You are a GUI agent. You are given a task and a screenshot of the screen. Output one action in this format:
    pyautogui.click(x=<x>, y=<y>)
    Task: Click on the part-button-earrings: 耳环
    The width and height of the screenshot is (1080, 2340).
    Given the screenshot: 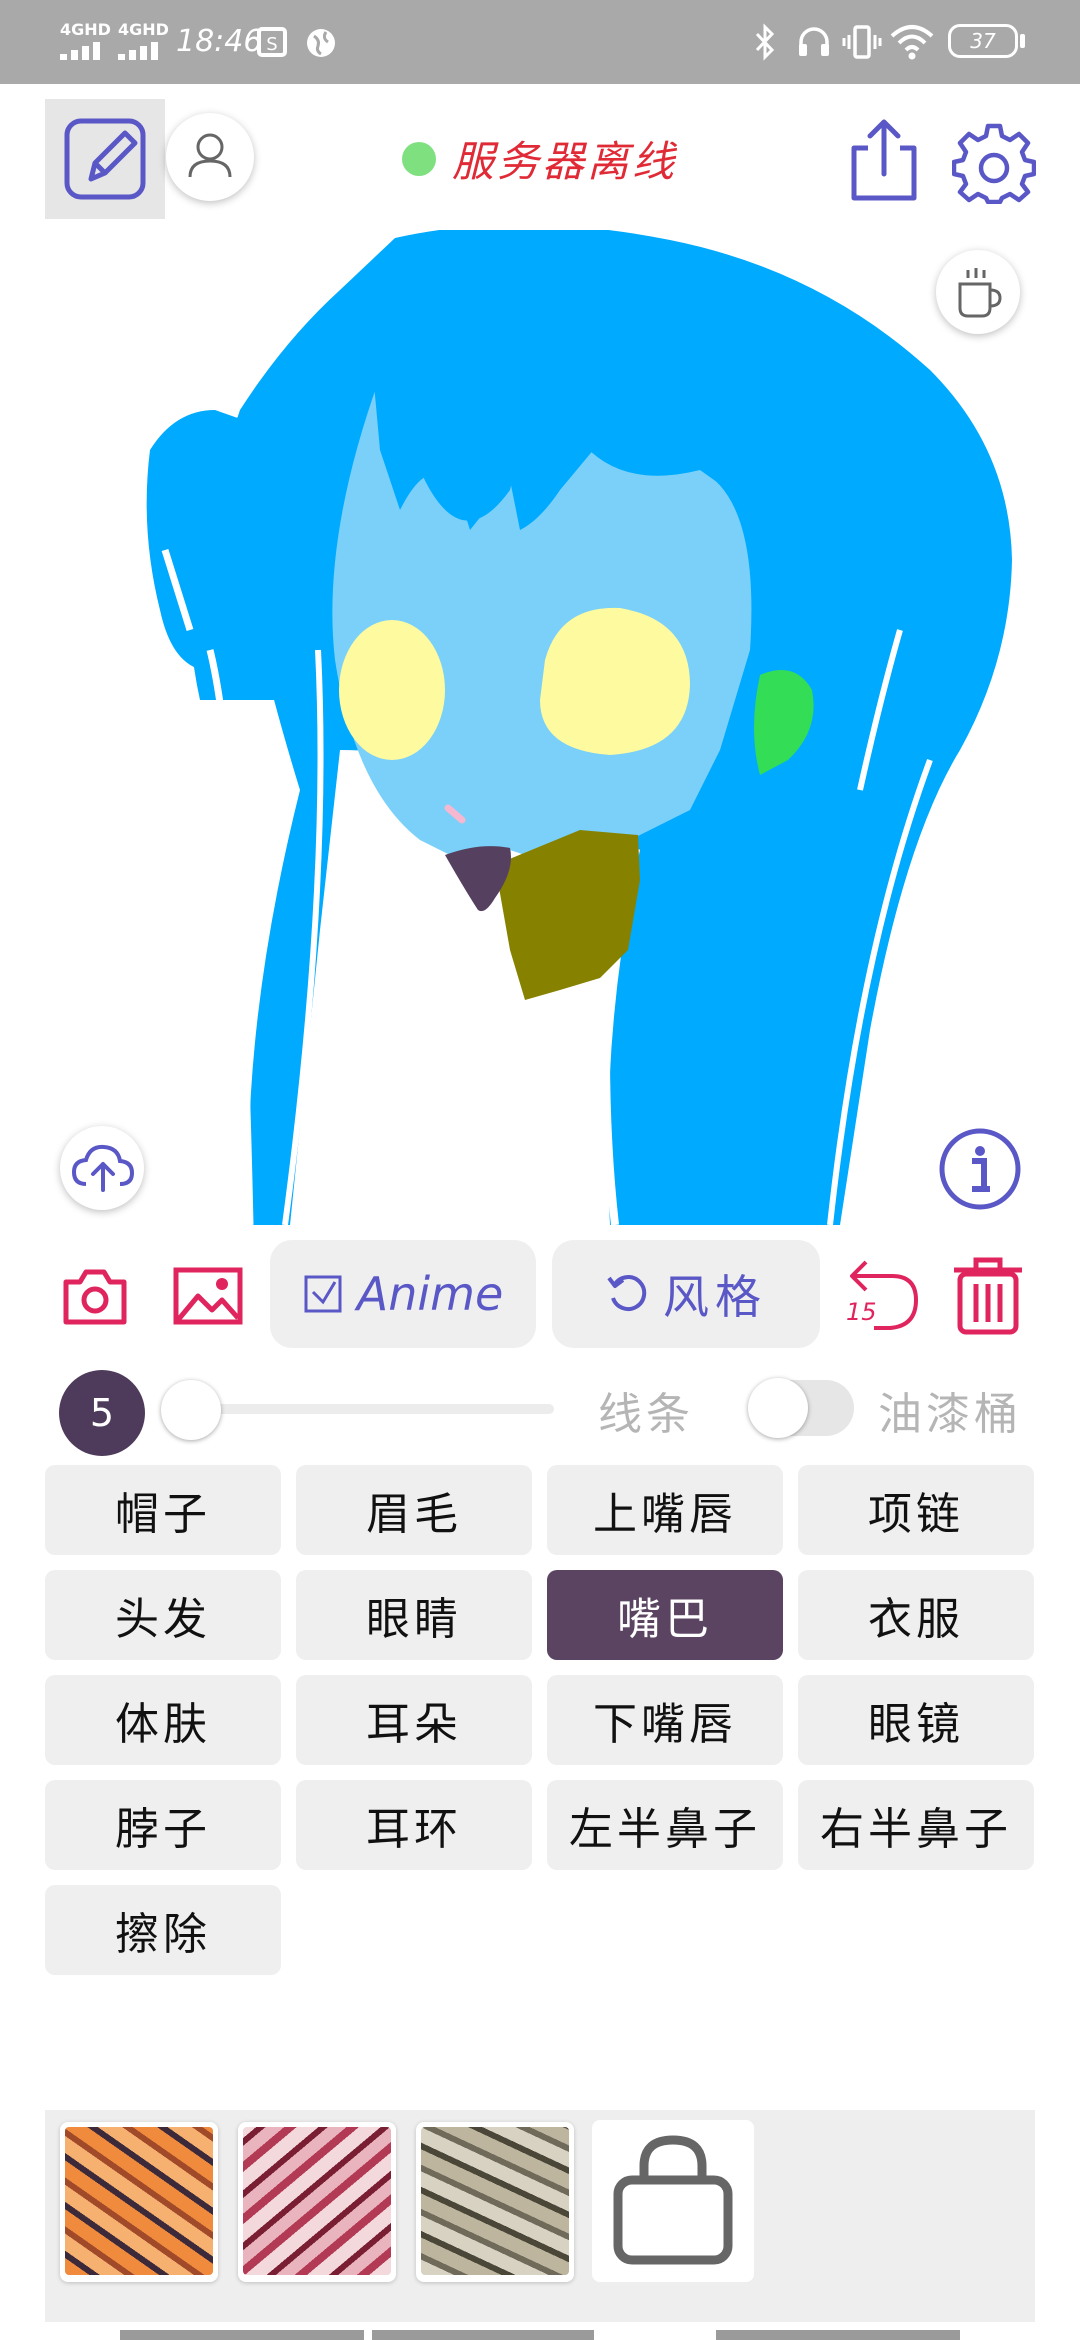 What is the action you would take?
    pyautogui.click(x=414, y=1825)
    